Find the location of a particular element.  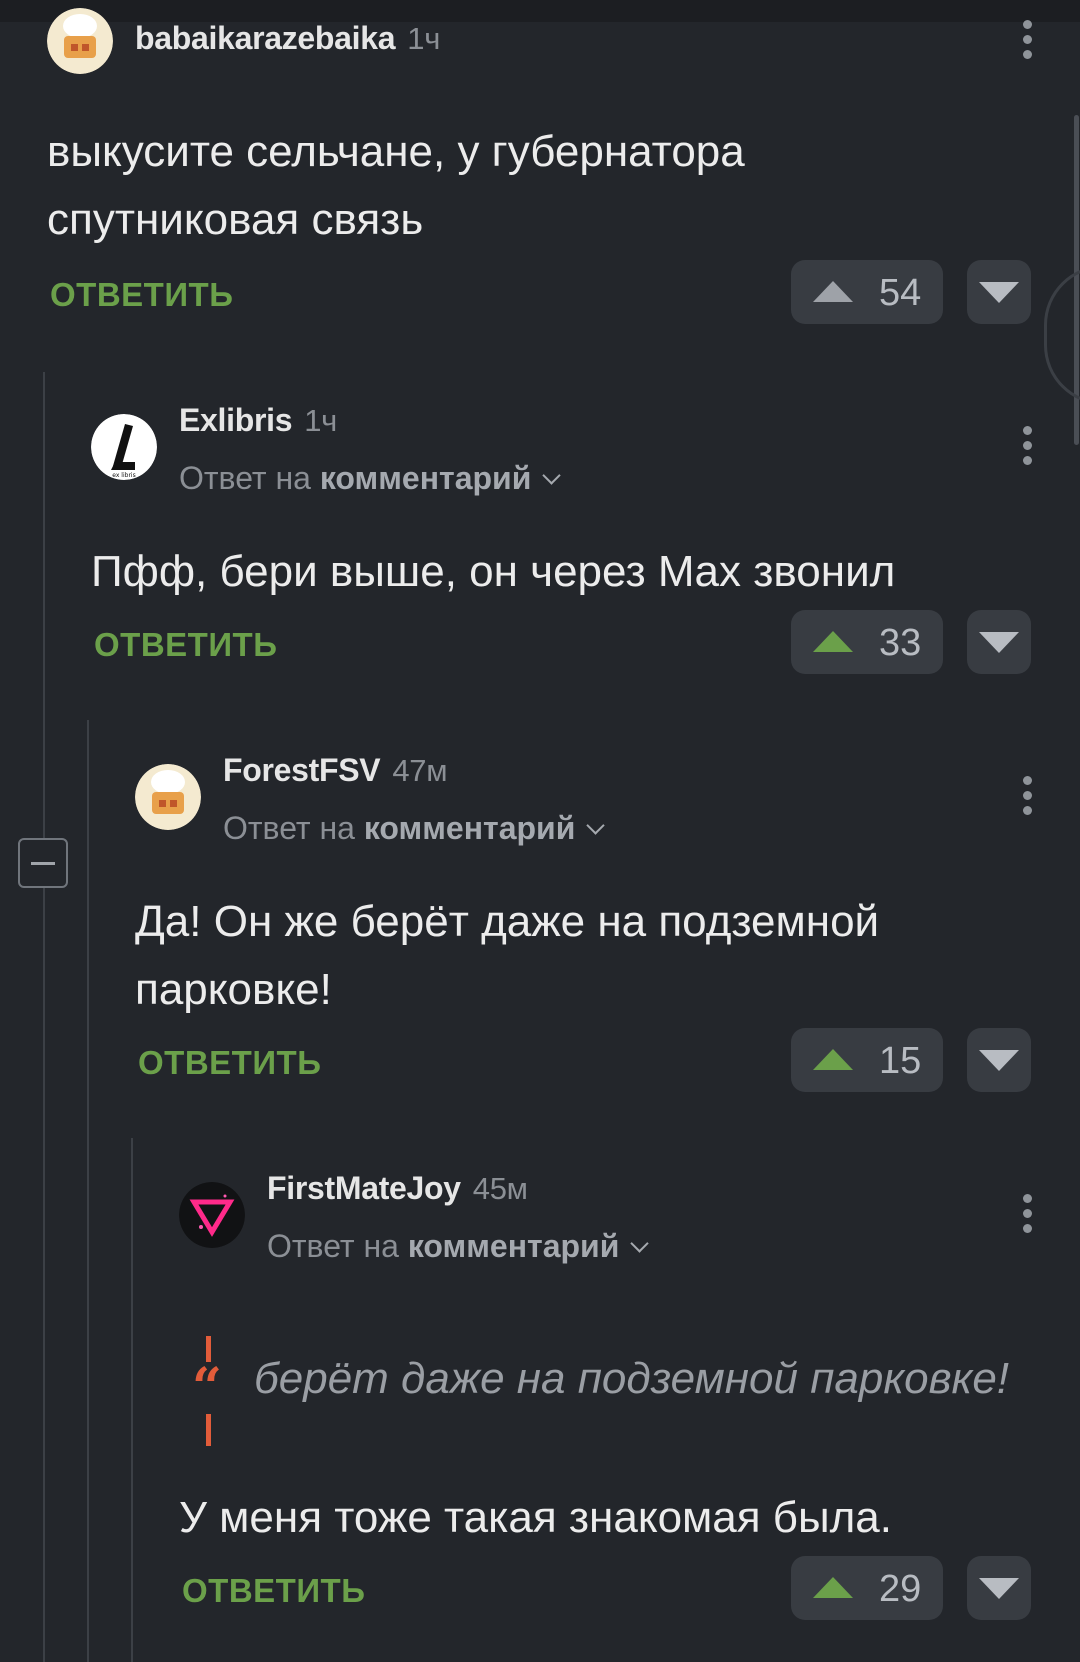

quote-block: “ берёт даже на подземной парковке! is located at coordinates (614, 1391).